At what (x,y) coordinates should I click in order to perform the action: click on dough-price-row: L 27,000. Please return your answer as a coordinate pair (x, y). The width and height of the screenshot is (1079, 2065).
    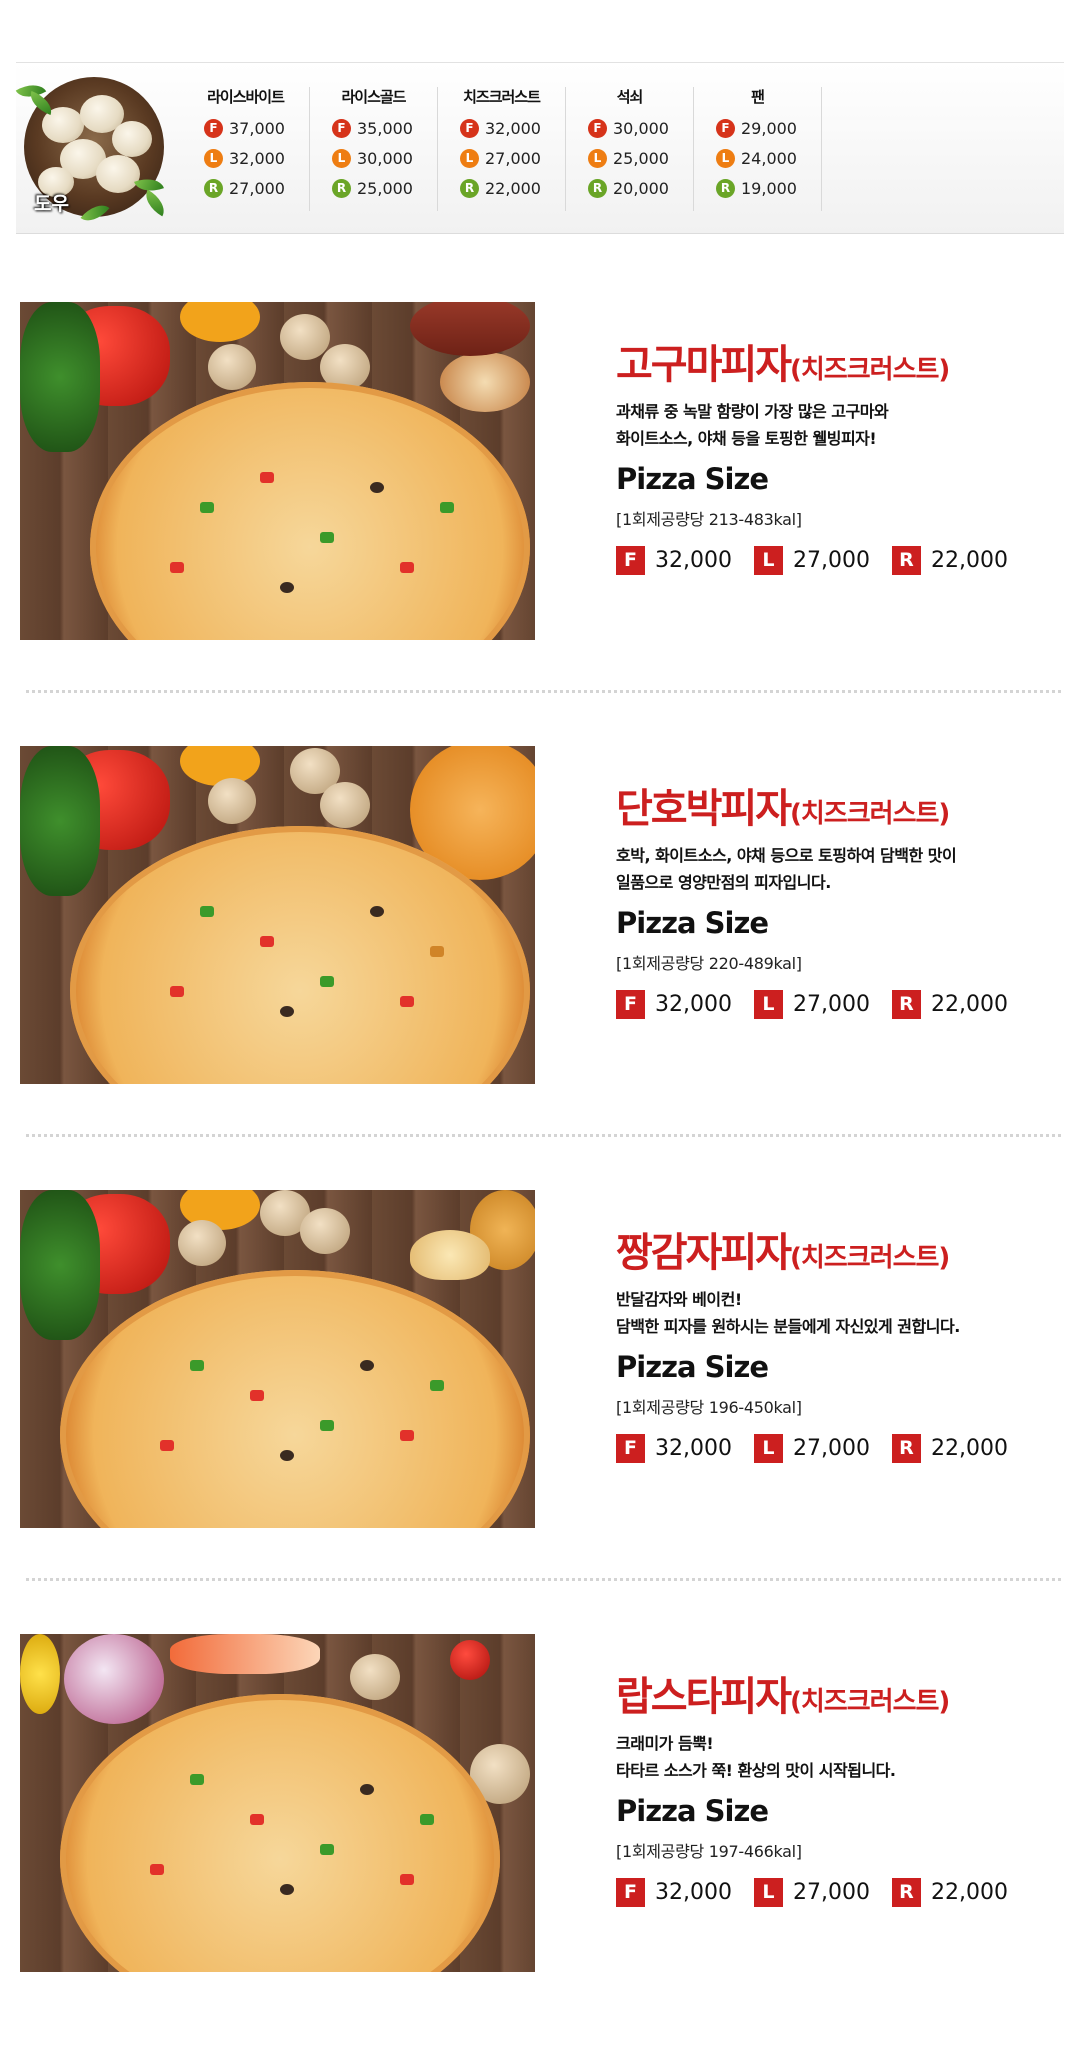
    Looking at the image, I should click on (501, 158).